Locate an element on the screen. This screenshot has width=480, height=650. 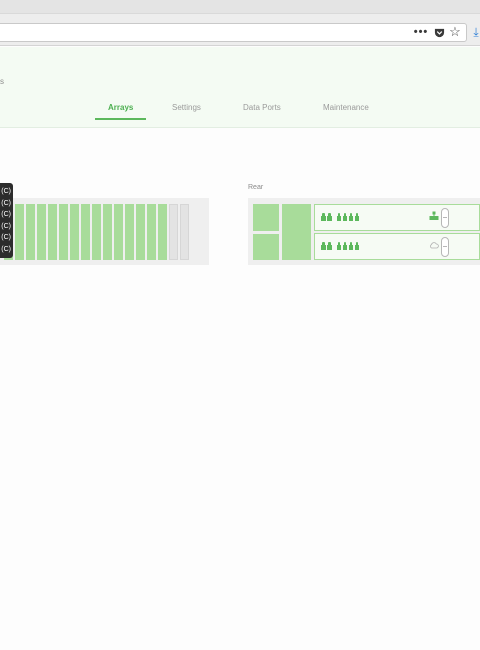
tab-data-ports: Data Ports is located at coordinates (262, 107).